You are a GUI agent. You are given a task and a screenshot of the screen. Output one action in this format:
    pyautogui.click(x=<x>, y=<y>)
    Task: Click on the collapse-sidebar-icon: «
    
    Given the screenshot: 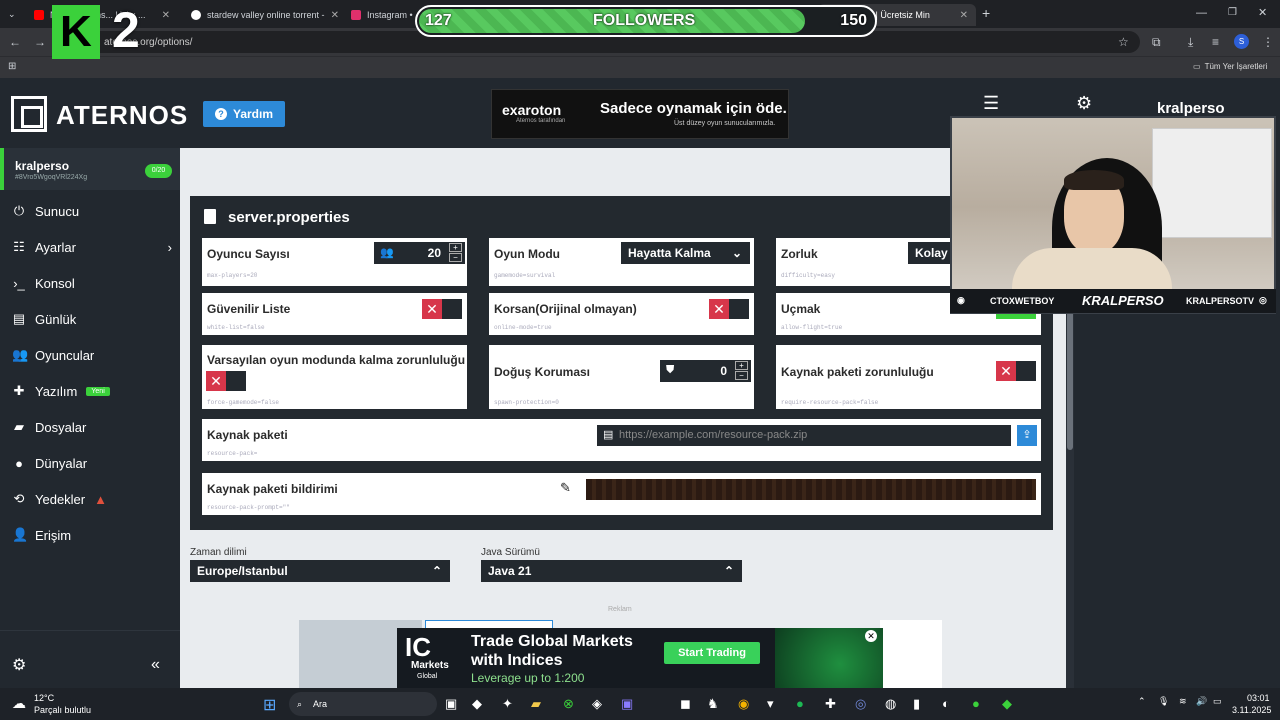 What is the action you would take?
    pyautogui.click(x=155, y=665)
    